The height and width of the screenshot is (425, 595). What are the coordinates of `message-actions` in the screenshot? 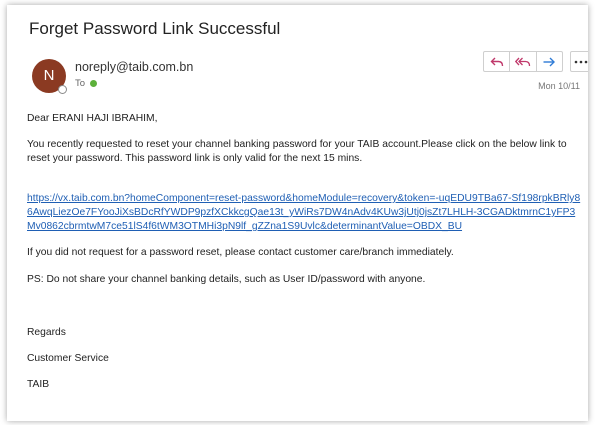 It's located at (523, 61).